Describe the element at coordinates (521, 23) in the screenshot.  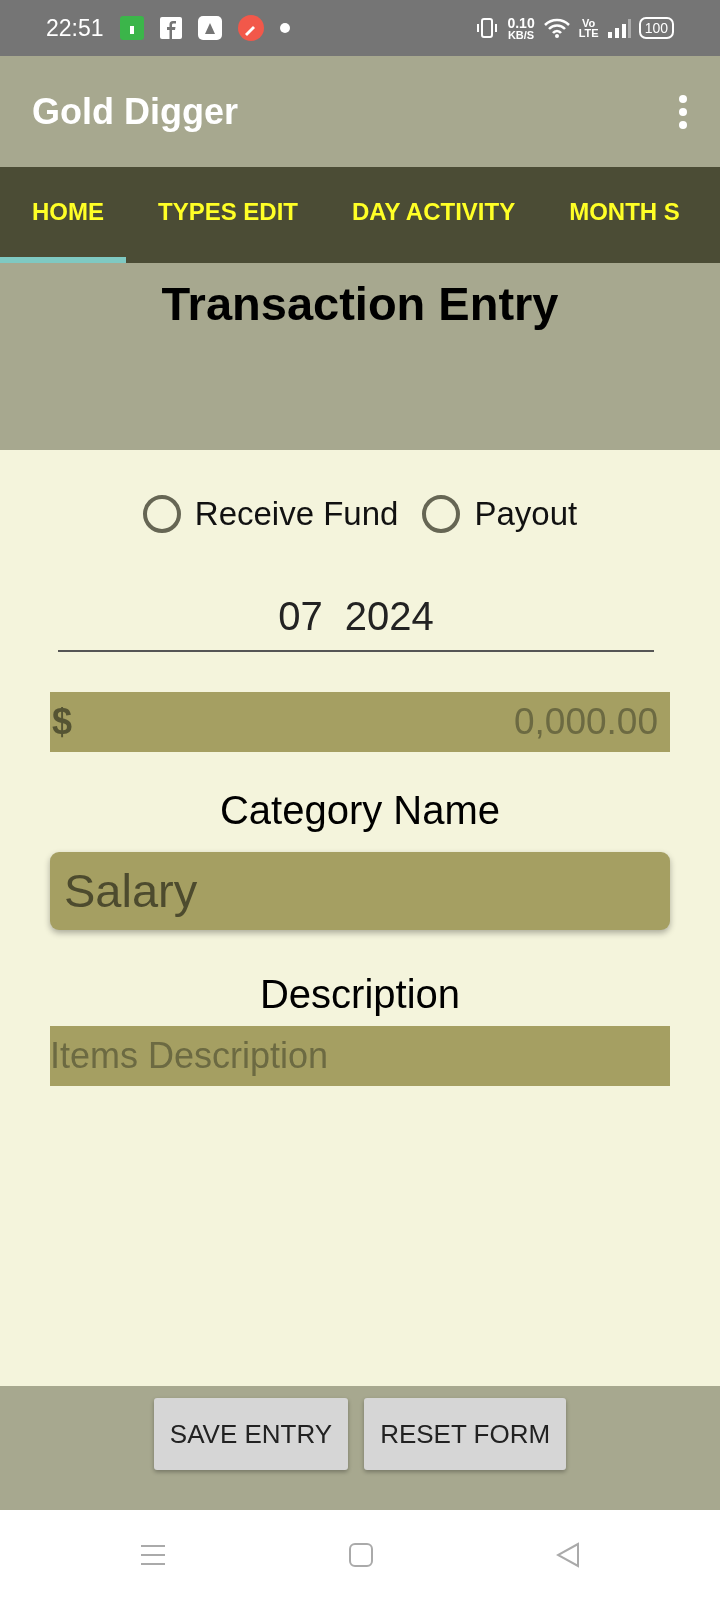
I see `network-speed: 0.10` at that location.